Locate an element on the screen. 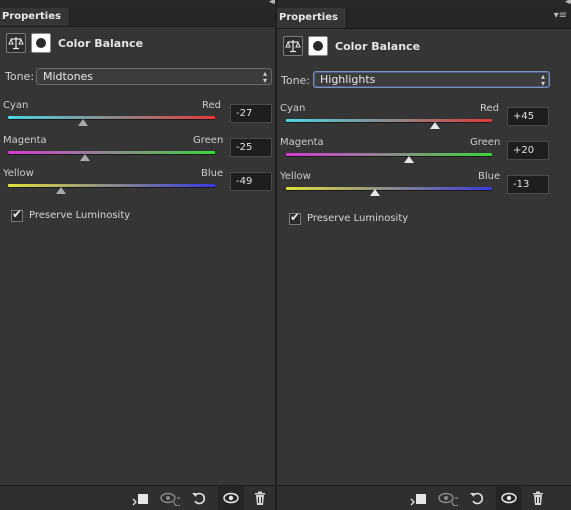 Image resolution: width=571 pixels, height=510 pixels. yellow-blue-value-field: -13 is located at coordinates (528, 184).